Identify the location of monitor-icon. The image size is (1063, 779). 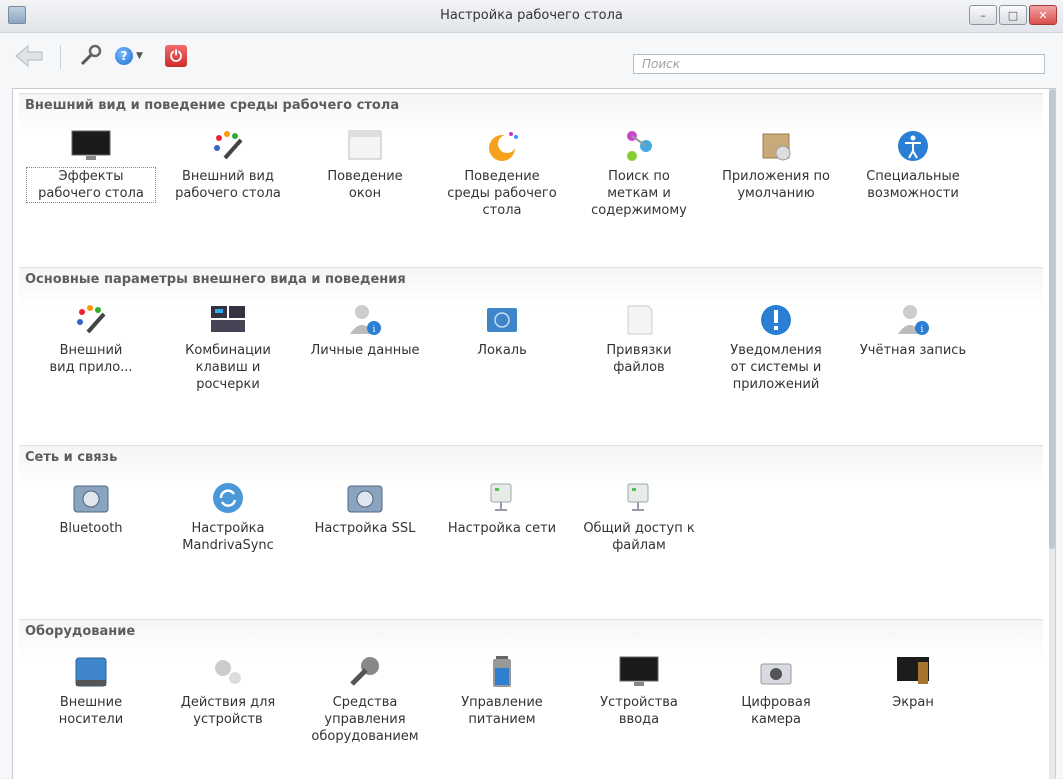
(91, 146).